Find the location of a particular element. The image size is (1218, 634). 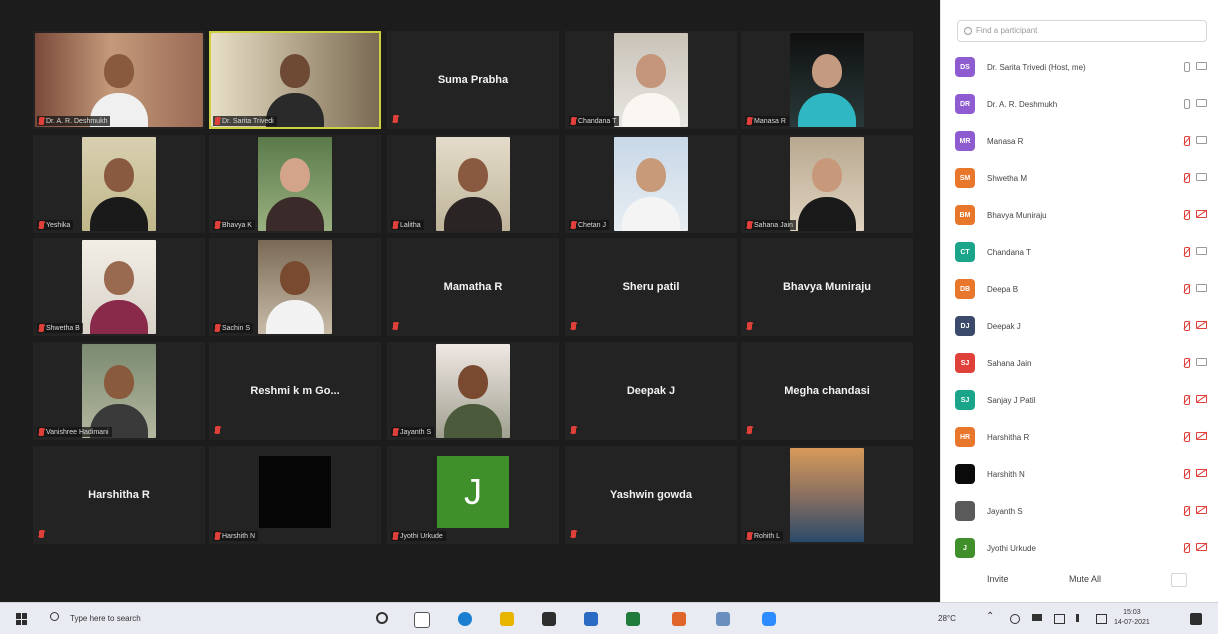

participant-tile: Lalitha is located at coordinates (473, 184).